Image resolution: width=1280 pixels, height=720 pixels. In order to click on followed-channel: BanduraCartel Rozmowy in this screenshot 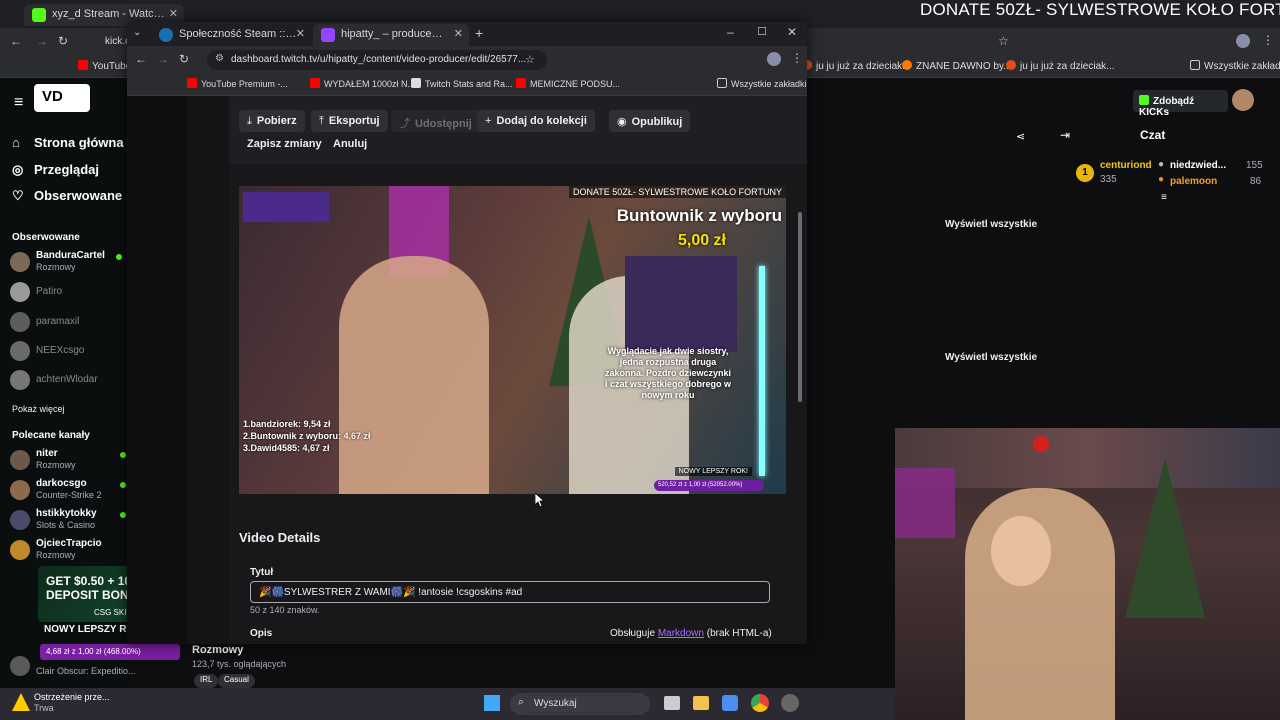, I will do `click(69, 263)`.